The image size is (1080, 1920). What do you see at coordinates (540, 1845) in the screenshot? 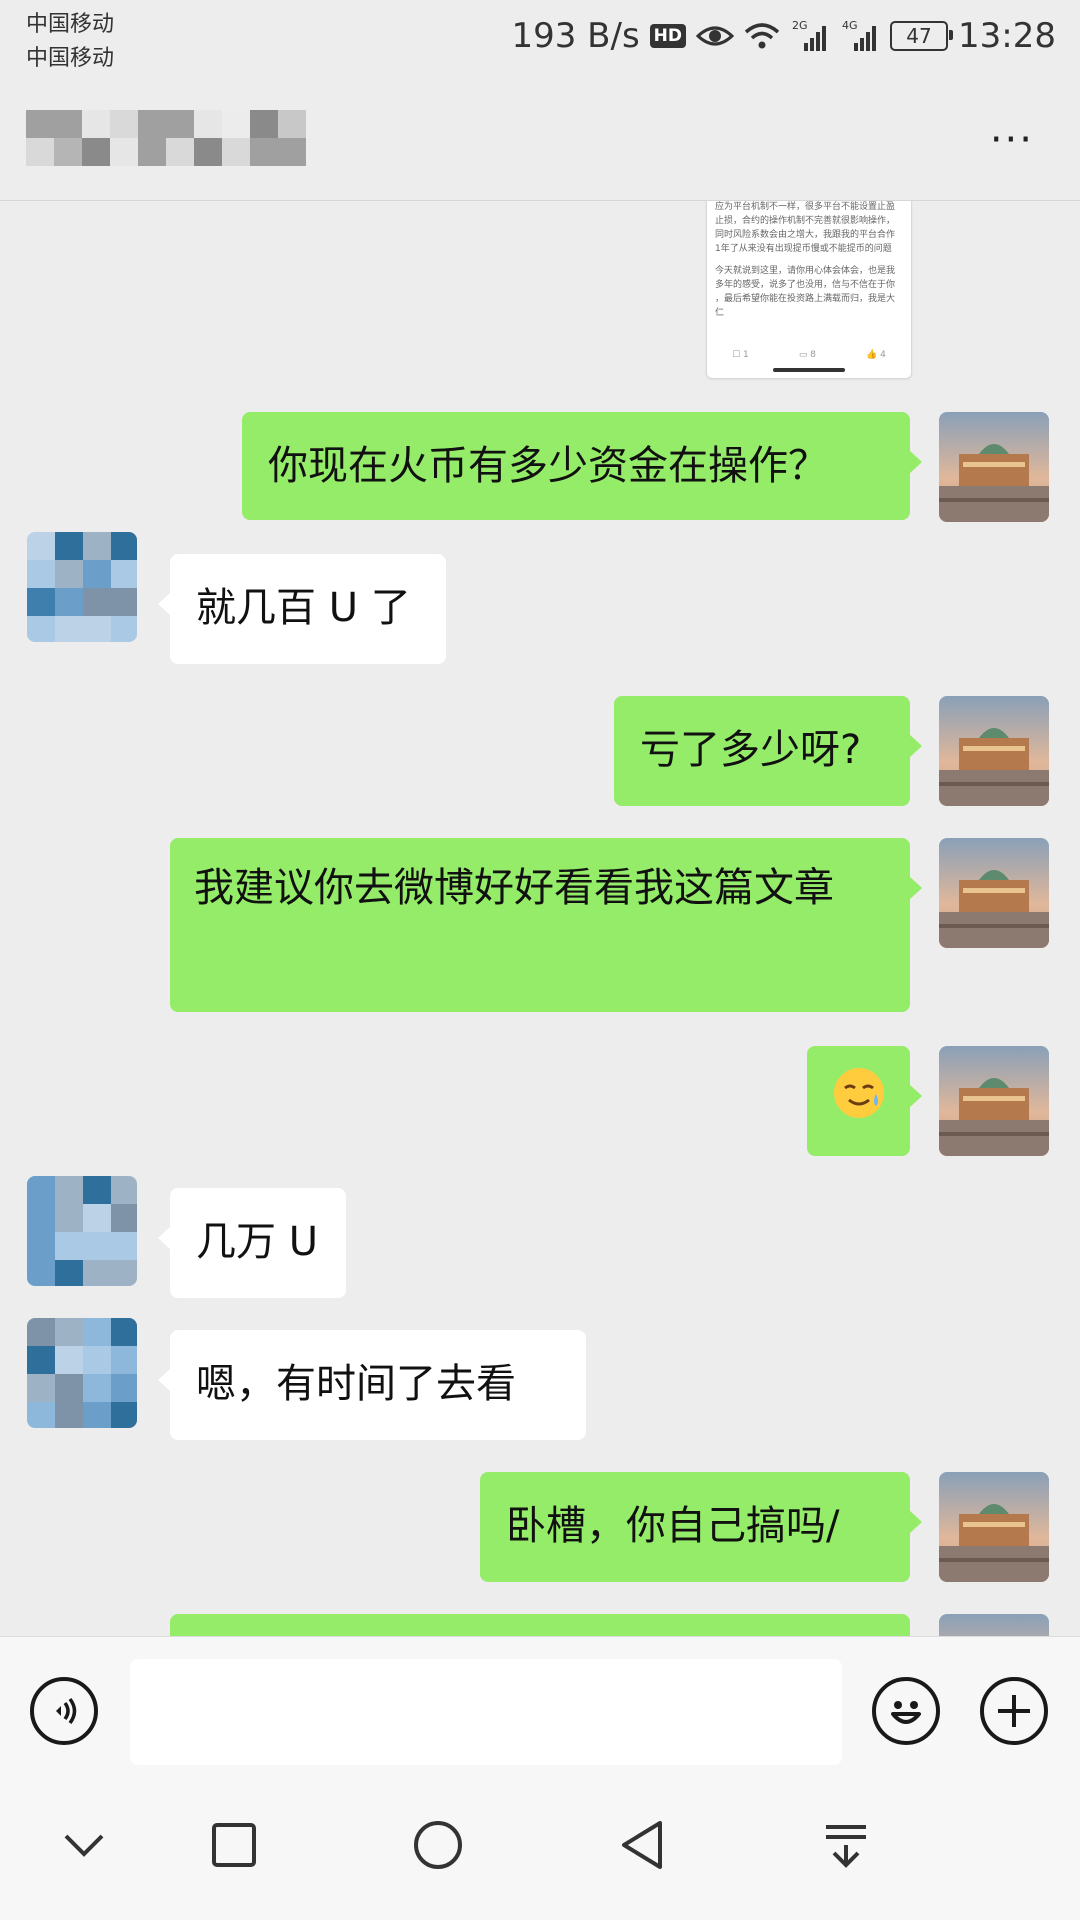
I see `system-navigation-bar` at bounding box center [540, 1845].